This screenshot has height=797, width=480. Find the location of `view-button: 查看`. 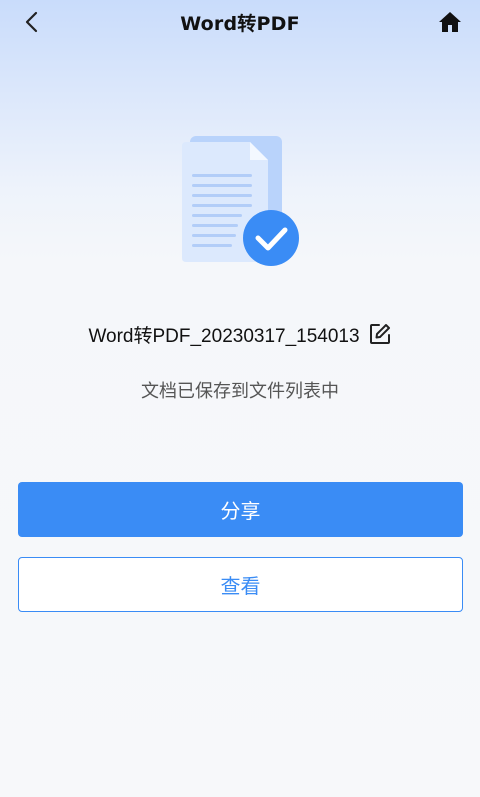

view-button: 查看 is located at coordinates (240, 584).